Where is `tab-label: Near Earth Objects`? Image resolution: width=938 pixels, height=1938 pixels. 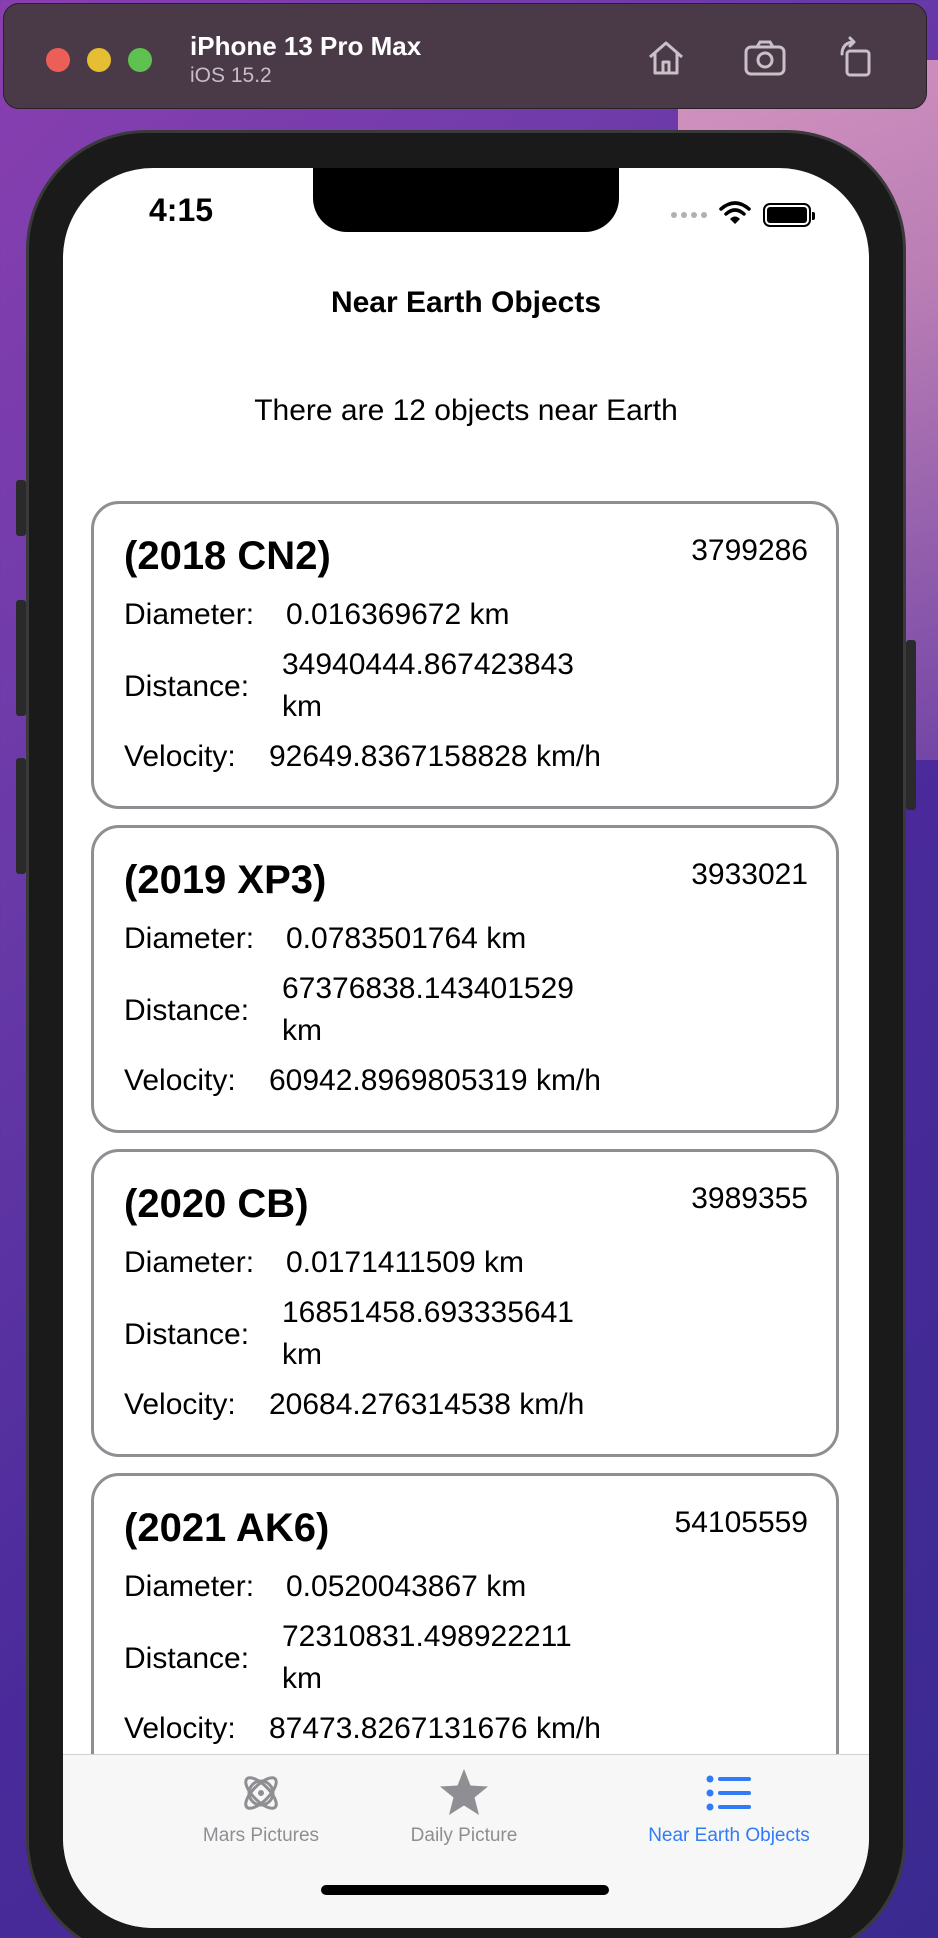
tab-label: Near Earth Objects is located at coordinates (729, 1835).